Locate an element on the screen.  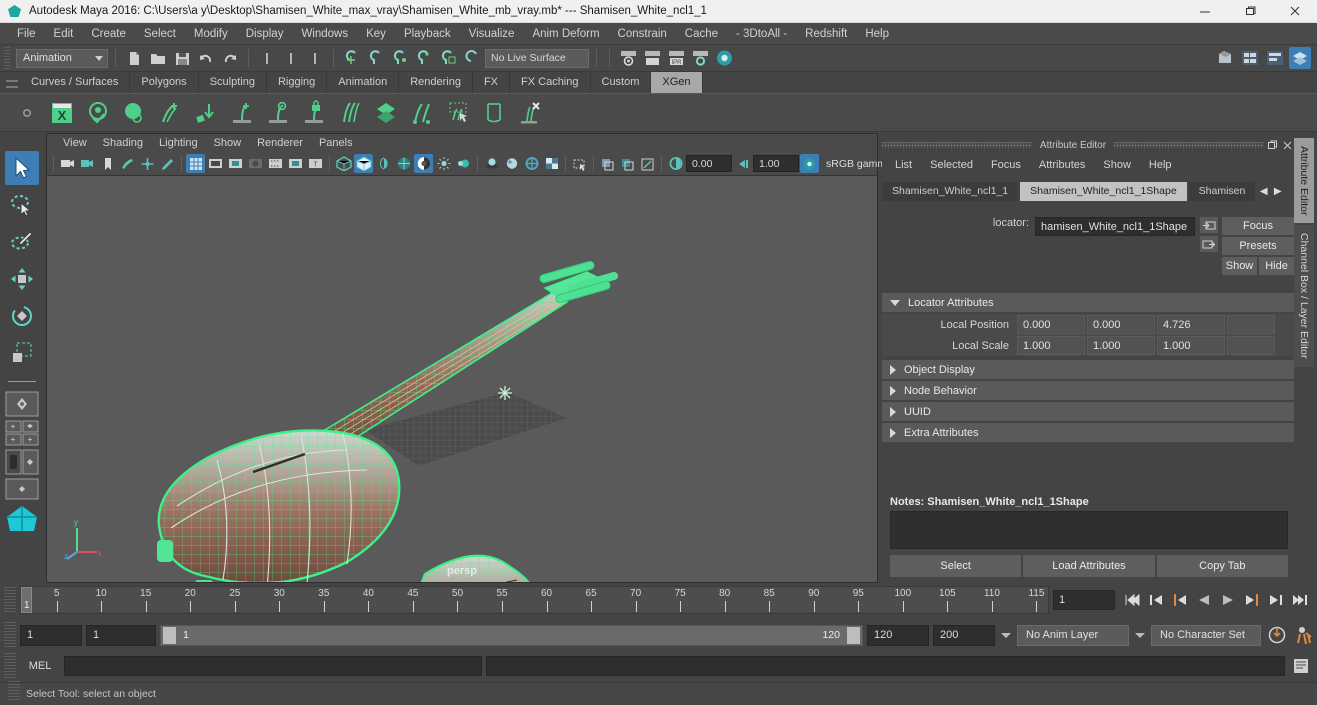
shelf-tab-xgen: XGen is located at coordinates (677, 82).